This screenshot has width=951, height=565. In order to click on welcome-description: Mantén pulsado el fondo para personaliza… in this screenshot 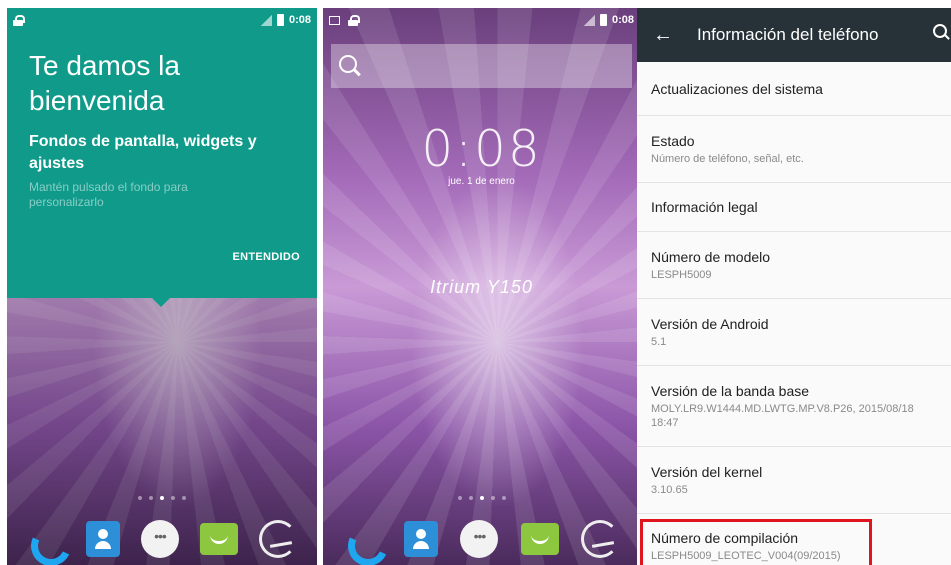, I will do `click(108, 194)`.